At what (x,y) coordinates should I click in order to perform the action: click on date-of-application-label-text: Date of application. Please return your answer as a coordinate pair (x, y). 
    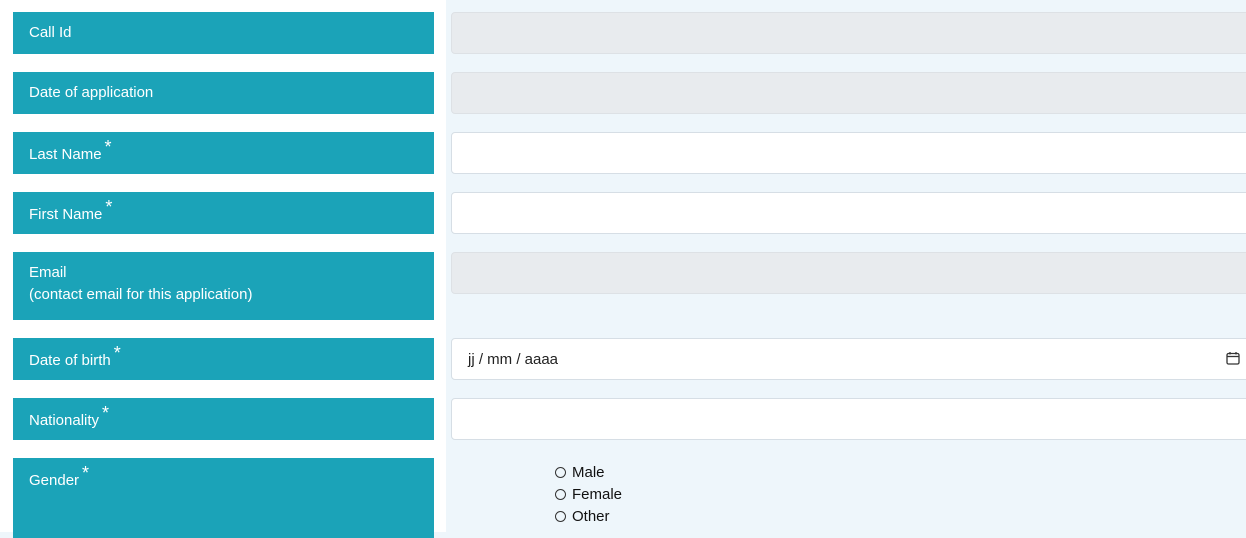
    Looking at the image, I should click on (91, 92).